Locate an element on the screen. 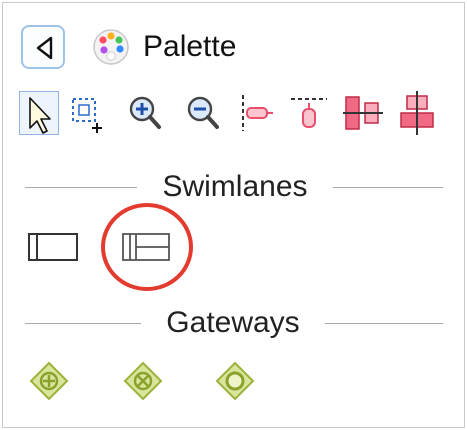 This screenshot has width=467, height=430. gateways-section-header: Gateways is located at coordinates (234, 323).